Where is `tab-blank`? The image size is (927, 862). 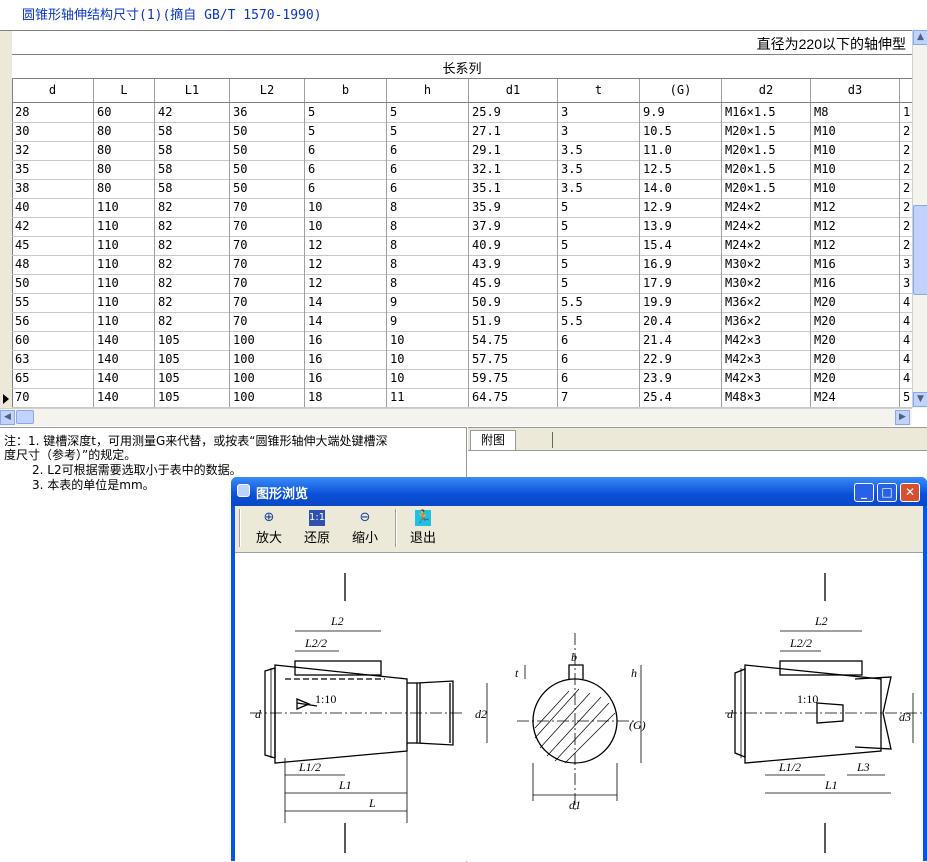
tab-blank is located at coordinates (534, 440).